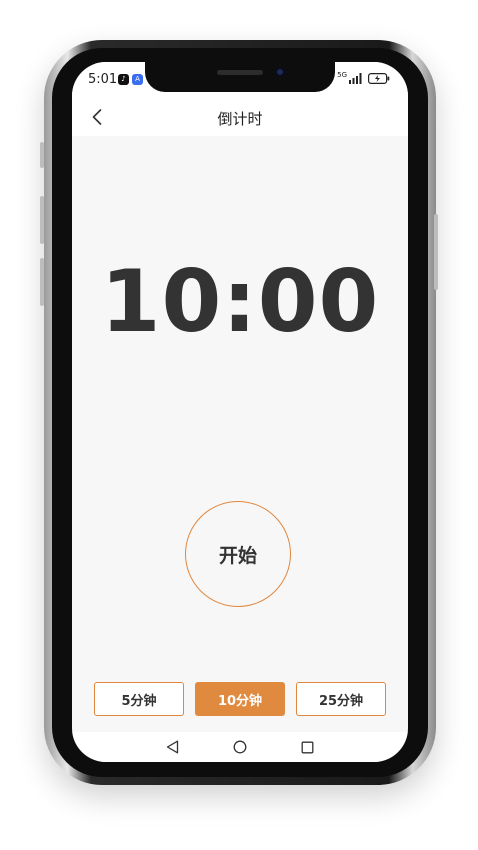 Image resolution: width=478 pixels, height=850 pixels. Describe the element at coordinates (103, 79) in the screenshot. I see `status-time: 5:01` at that location.